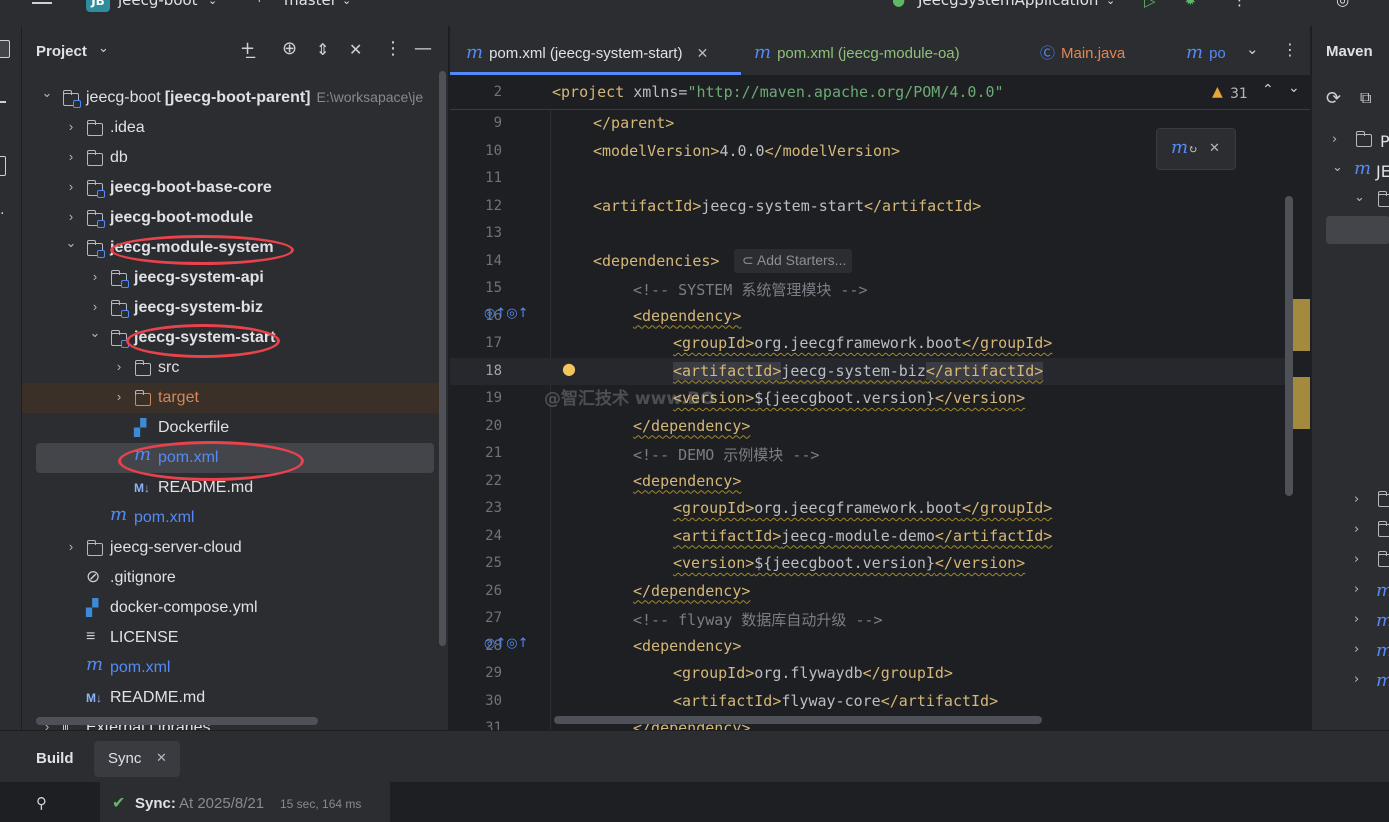 This screenshot has width=1389, height=822. What do you see at coordinates (442, 358) in the screenshot?
I see `project-scrollbar` at bounding box center [442, 358].